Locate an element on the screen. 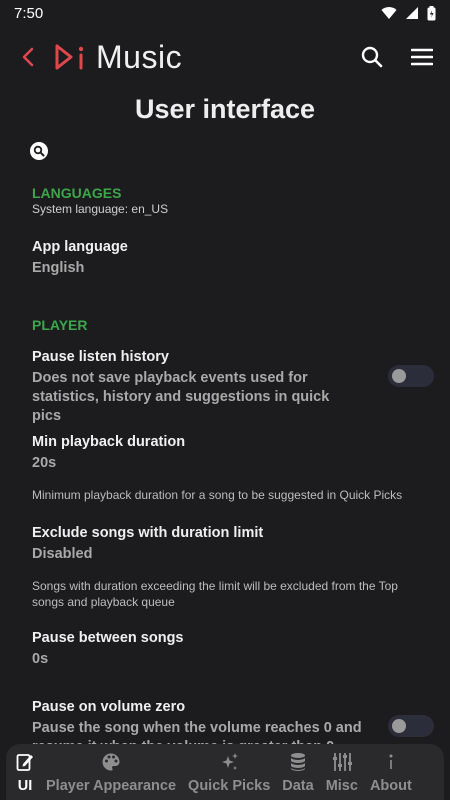 The image size is (450, 800). nav-item-data: Data is located at coordinates (297, 772).